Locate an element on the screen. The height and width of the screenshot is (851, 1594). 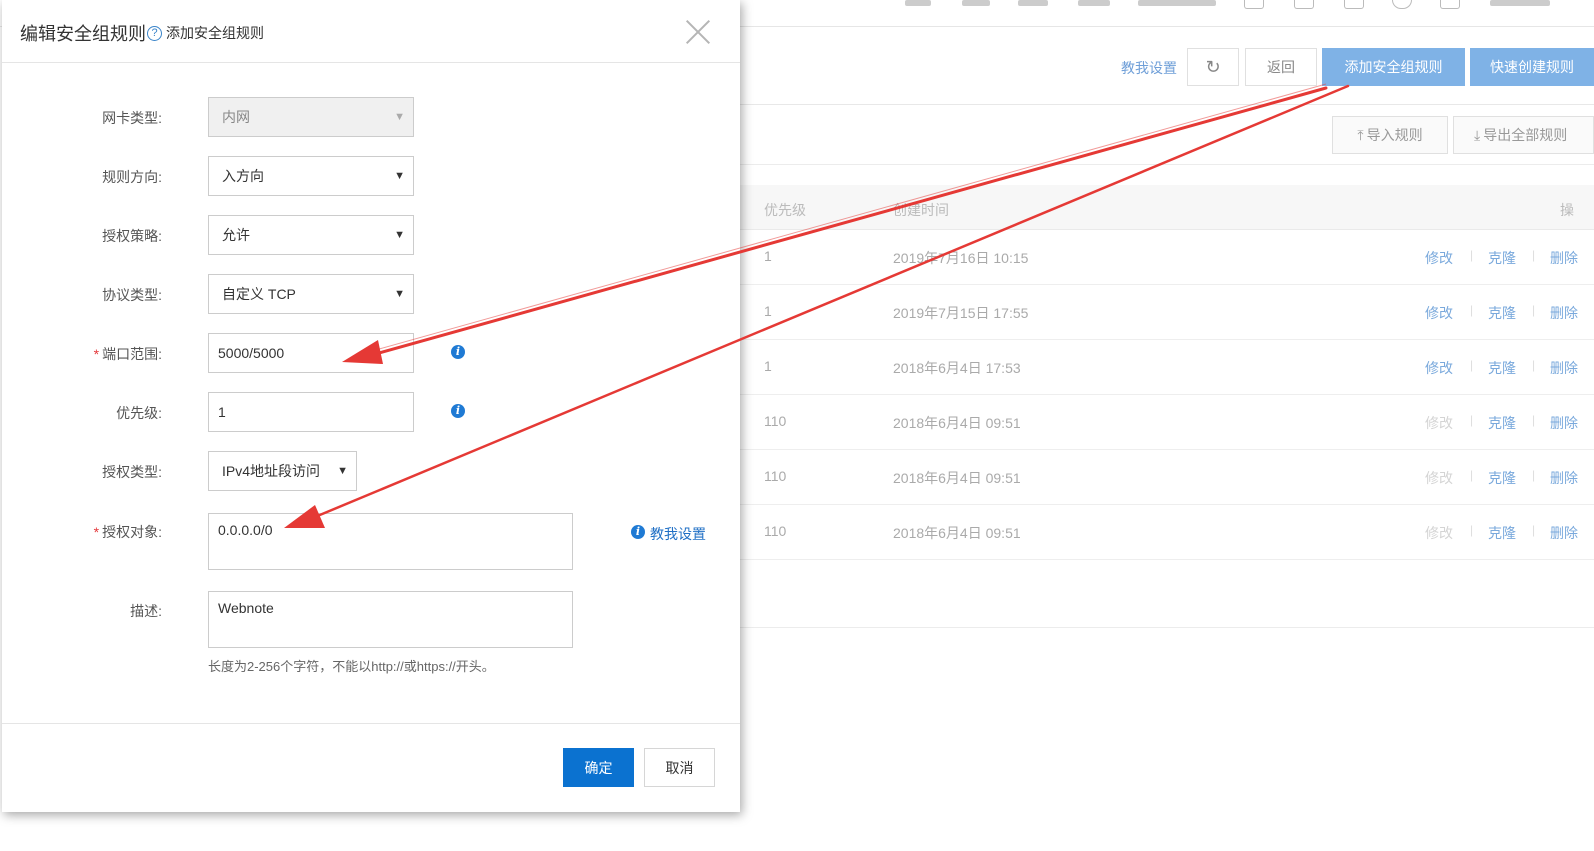
refresh-button: ↻ is located at coordinates (1213, 67).